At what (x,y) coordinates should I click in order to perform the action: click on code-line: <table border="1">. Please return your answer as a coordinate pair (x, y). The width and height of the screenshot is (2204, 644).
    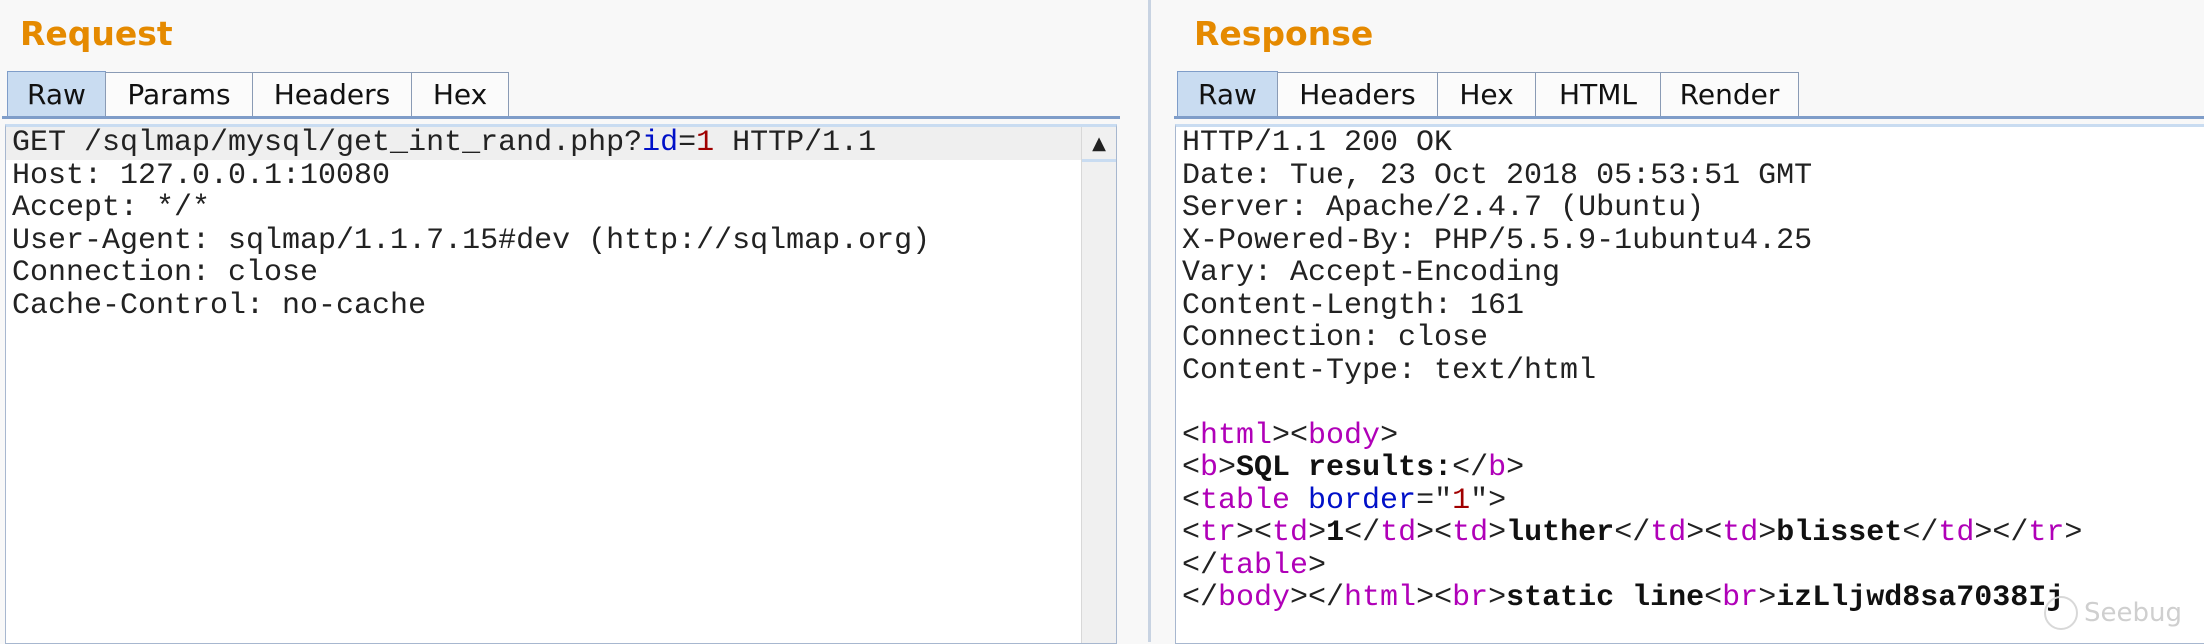
    Looking at the image, I should click on (1690, 500).